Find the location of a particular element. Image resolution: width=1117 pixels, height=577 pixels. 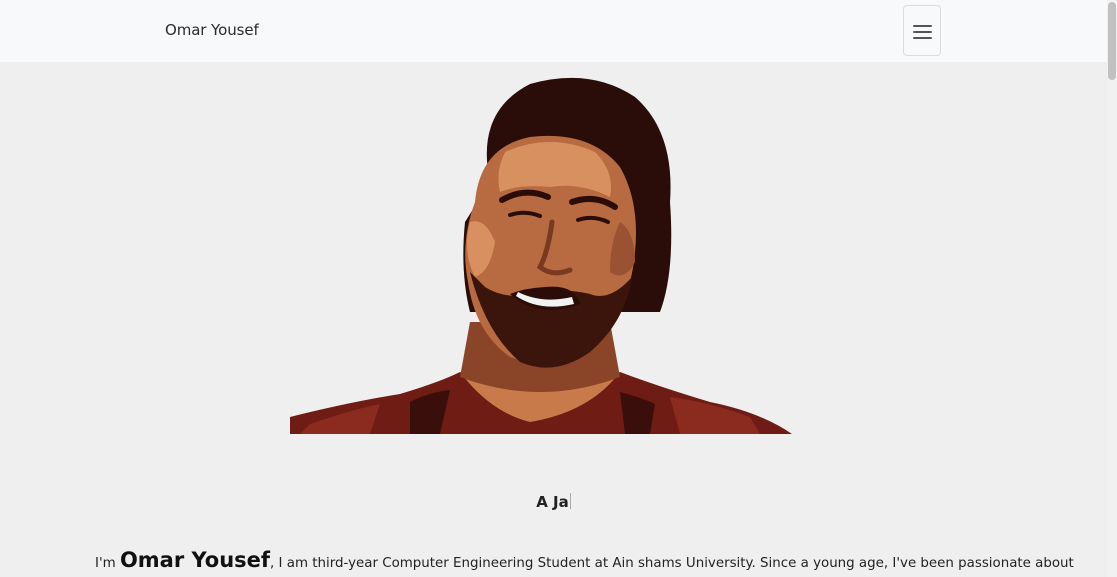

typed-text: A Ja is located at coordinates (552, 502).